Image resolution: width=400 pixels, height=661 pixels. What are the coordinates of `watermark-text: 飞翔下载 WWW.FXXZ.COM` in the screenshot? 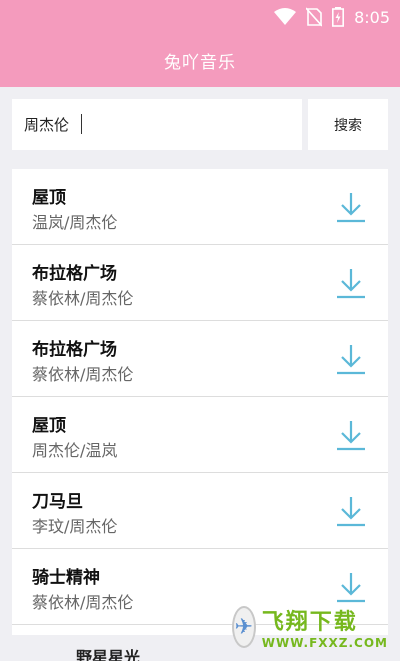 It's located at (325, 627).